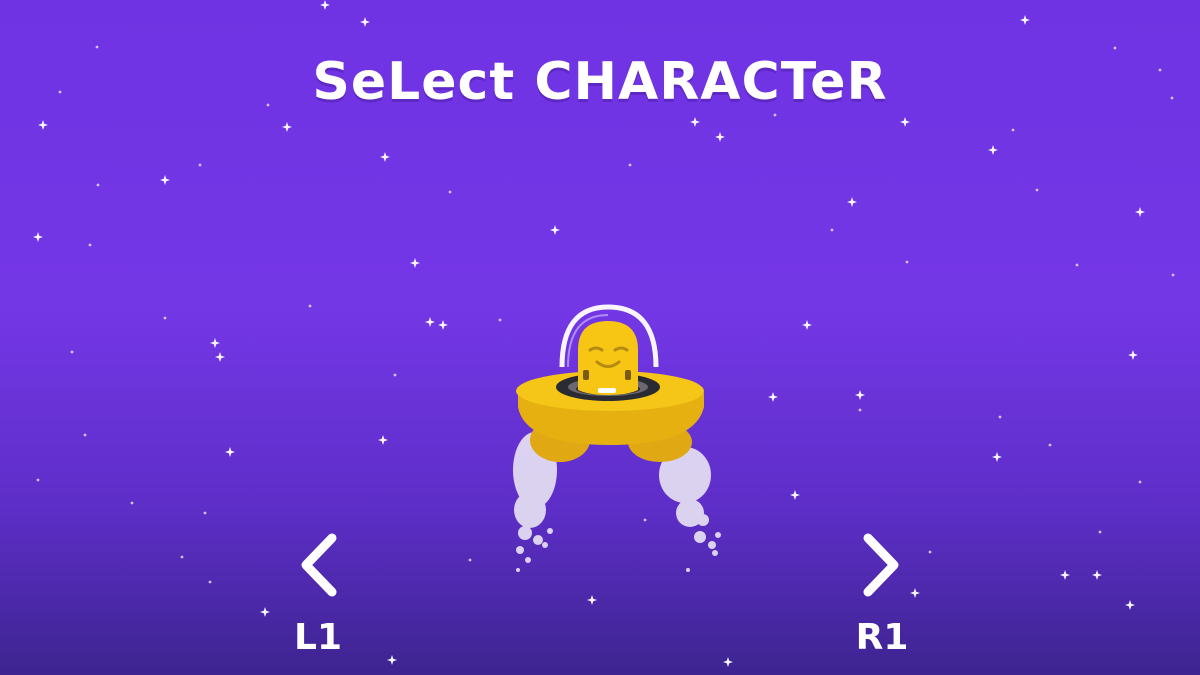 The image size is (1200, 675). I want to click on l1-key-label: L1, so click(318, 637).